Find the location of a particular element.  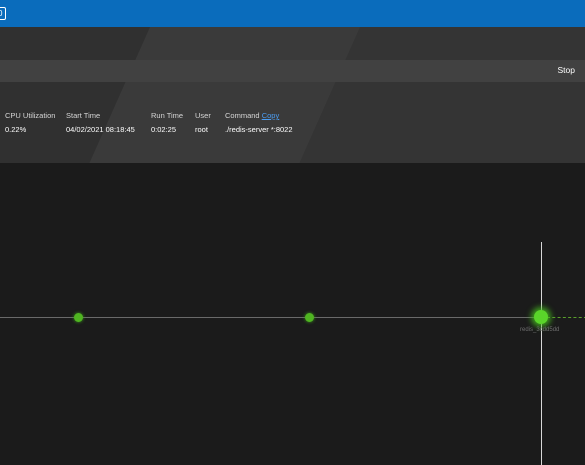

time-cursor is located at coordinates (541, 353).